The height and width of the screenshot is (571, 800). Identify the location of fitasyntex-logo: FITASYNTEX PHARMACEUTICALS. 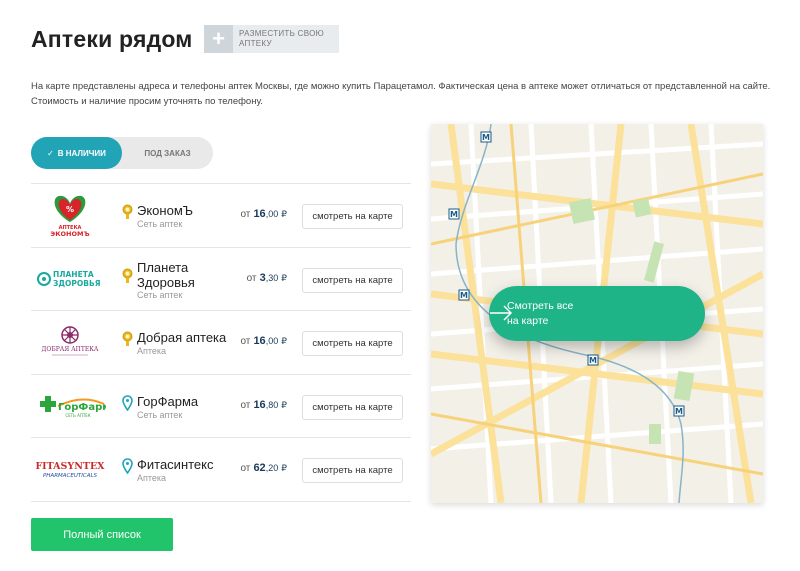
(70, 469).